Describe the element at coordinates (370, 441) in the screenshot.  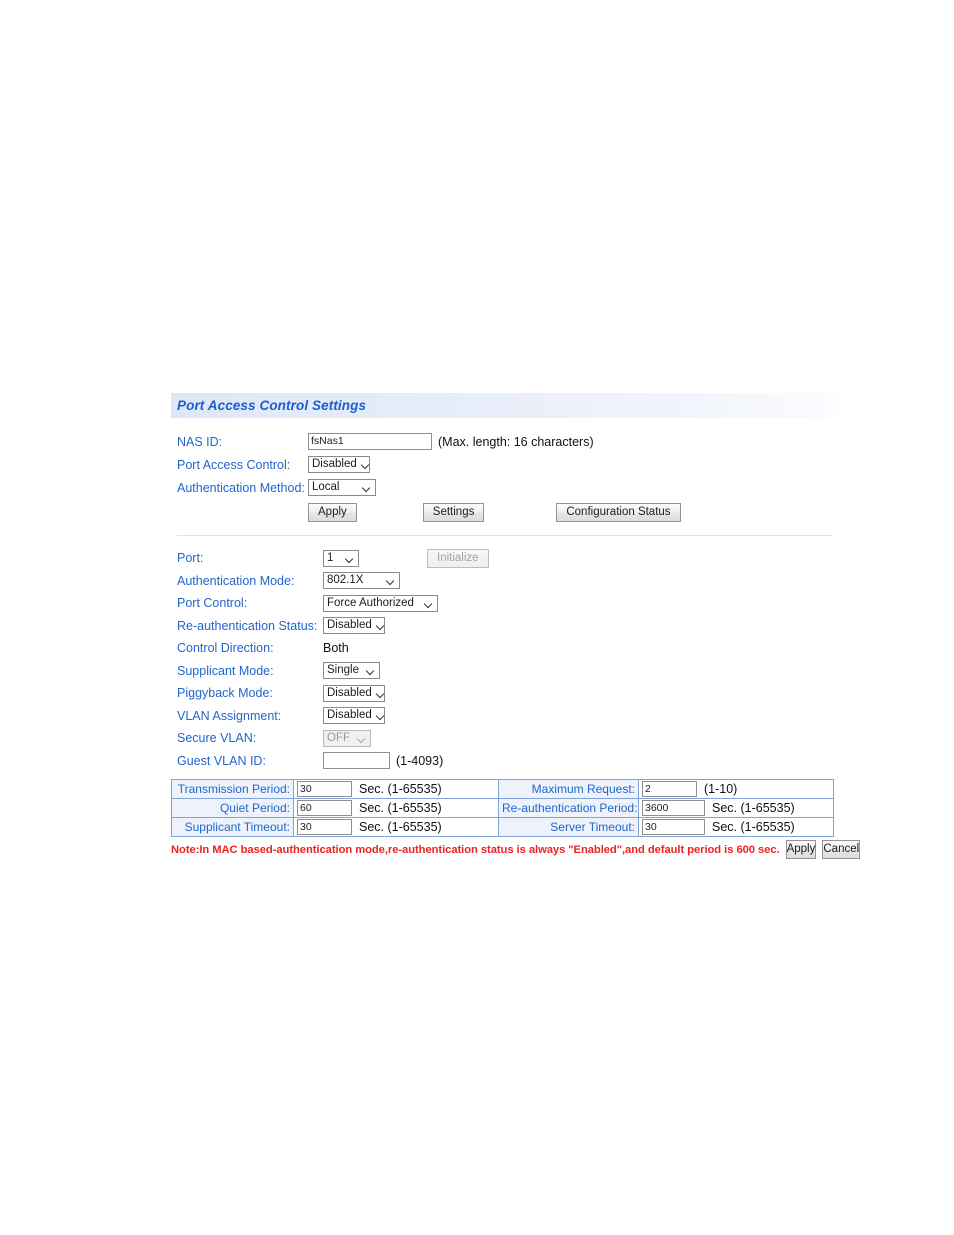
I see `nas-id-input` at that location.